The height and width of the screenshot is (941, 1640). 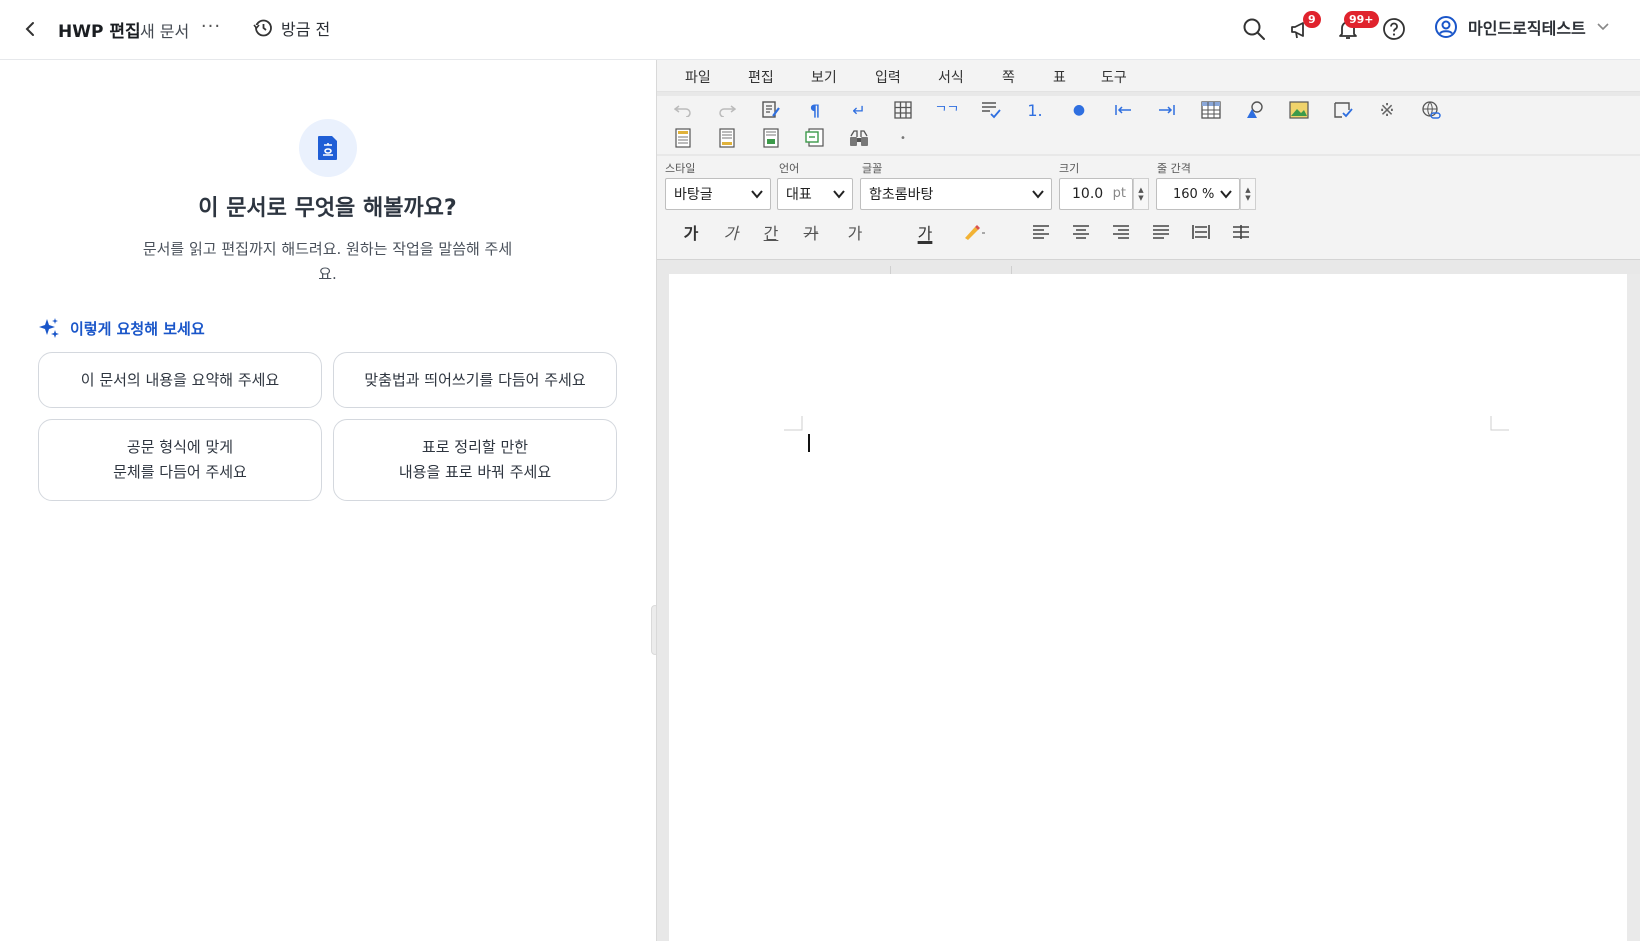 I want to click on font-select: 함초롬바탕, so click(x=956, y=194).